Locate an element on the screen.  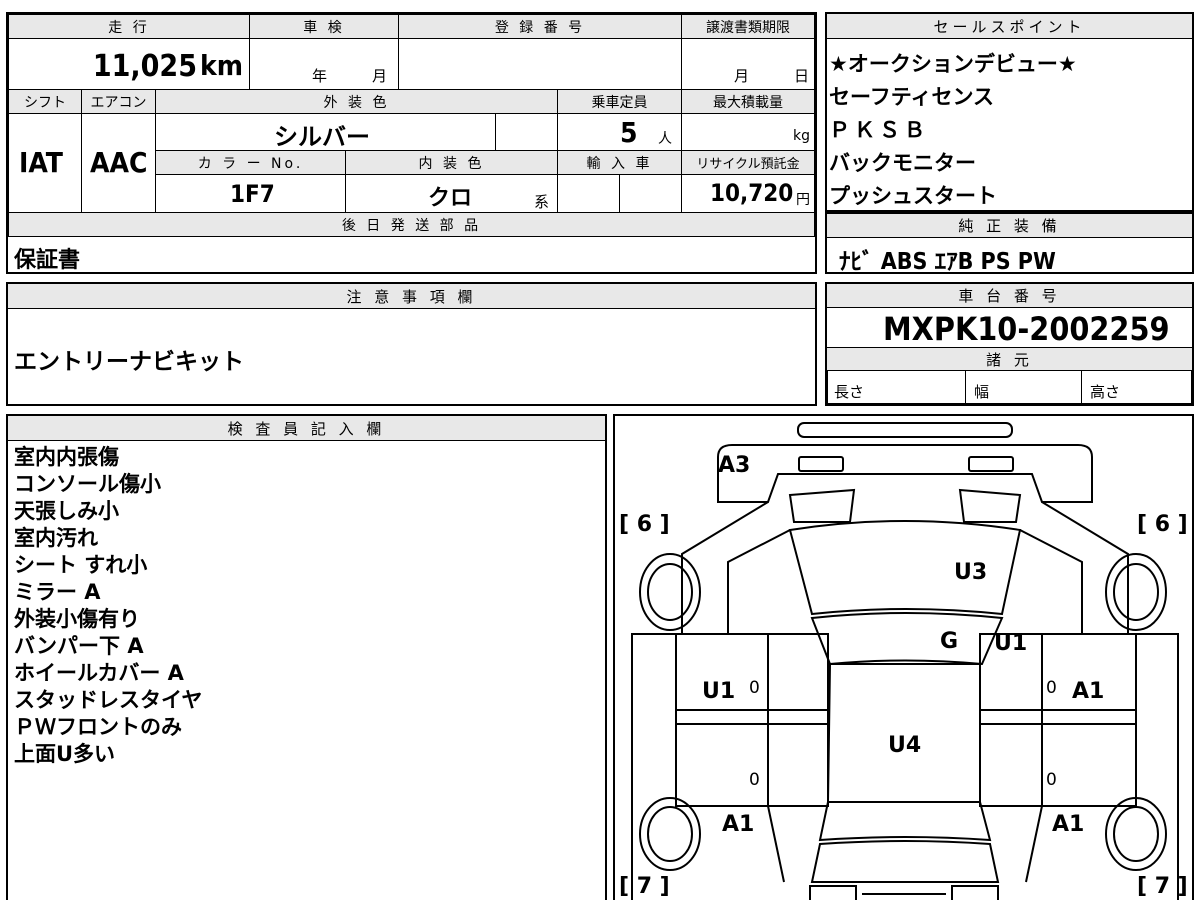
inspector-item: 室内内張傷 is located at coordinates (66, 457).